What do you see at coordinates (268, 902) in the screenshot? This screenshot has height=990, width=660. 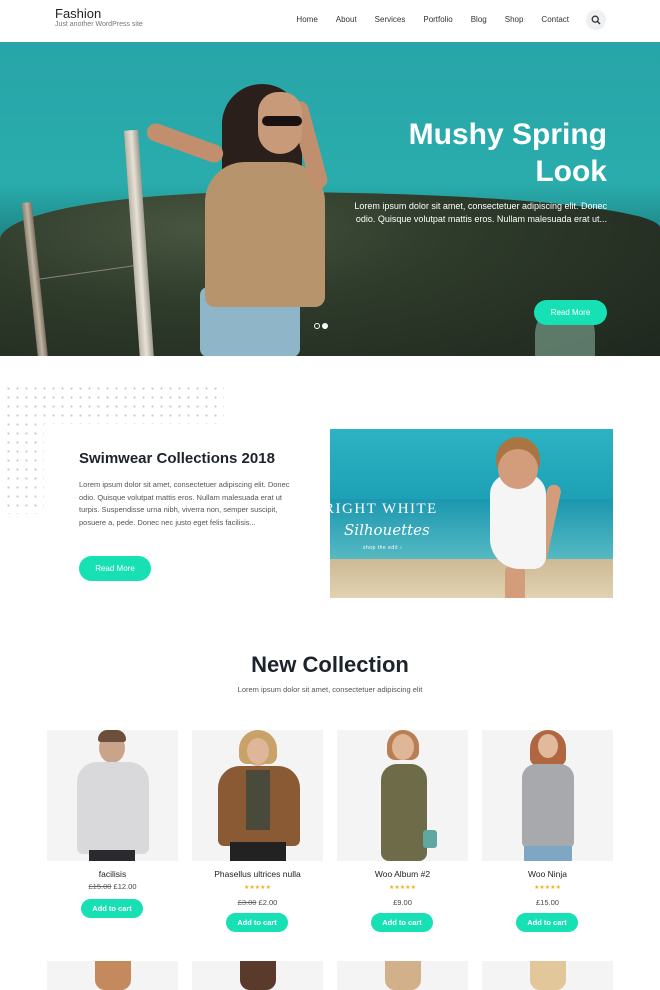 I see `product-sale-price: £2.00` at bounding box center [268, 902].